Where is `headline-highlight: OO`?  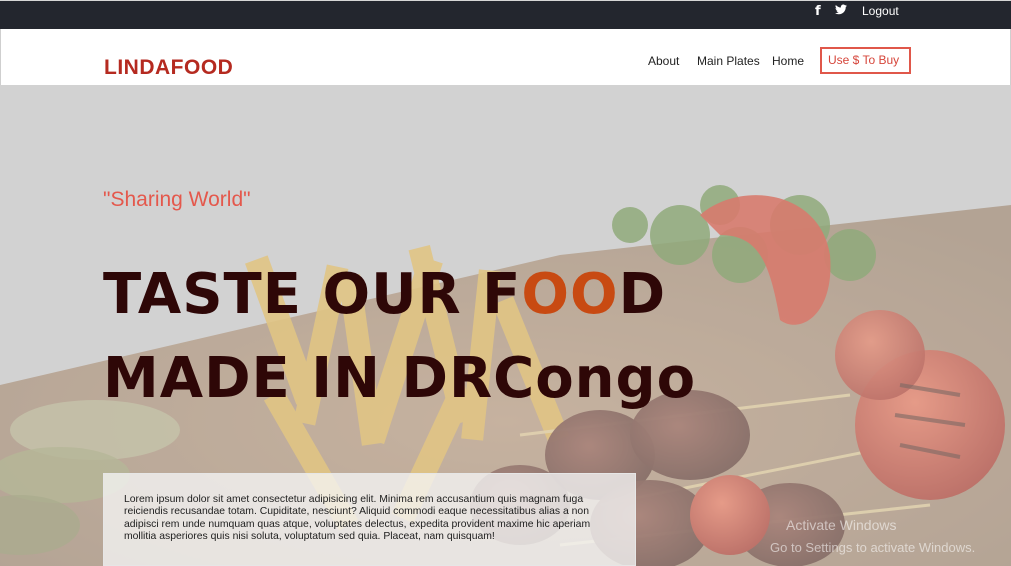
headline-highlight: OO is located at coordinates (570, 294).